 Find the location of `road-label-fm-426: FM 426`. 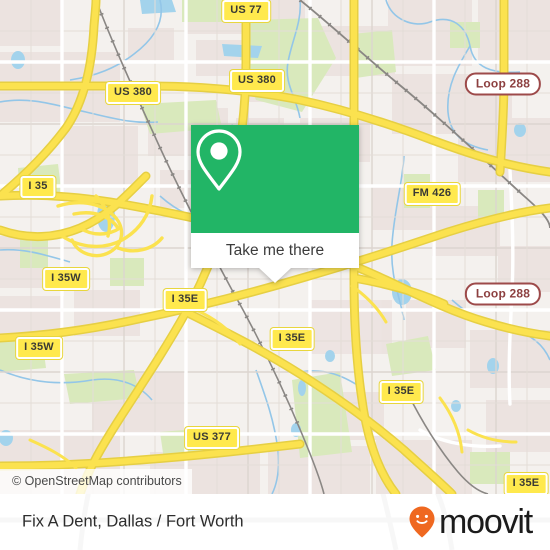

road-label-fm-426: FM 426 is located at coordinates (432, 194).